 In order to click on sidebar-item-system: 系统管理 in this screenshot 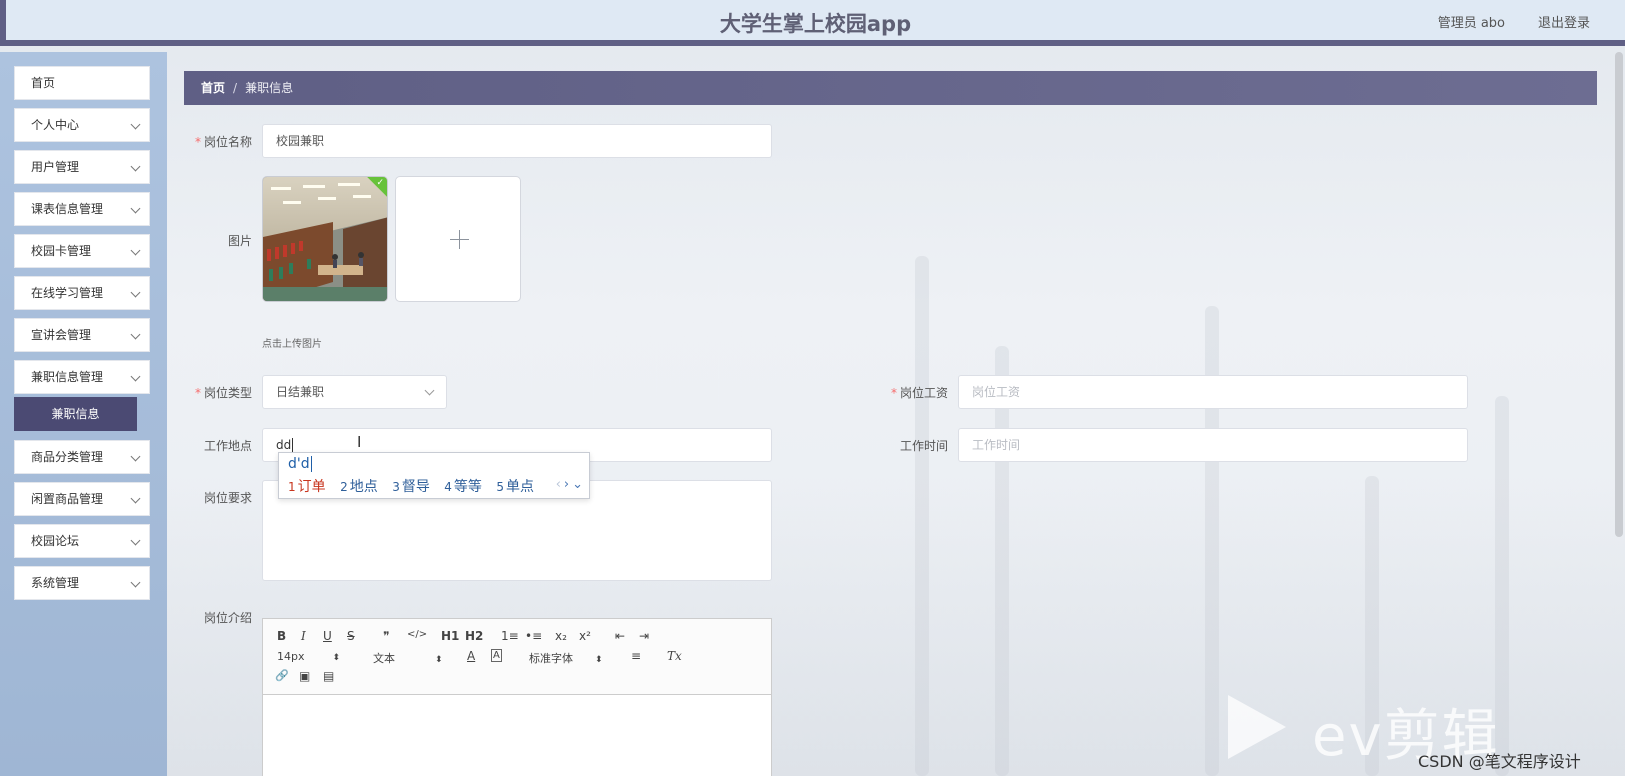, I will do `click(82, 583)`.